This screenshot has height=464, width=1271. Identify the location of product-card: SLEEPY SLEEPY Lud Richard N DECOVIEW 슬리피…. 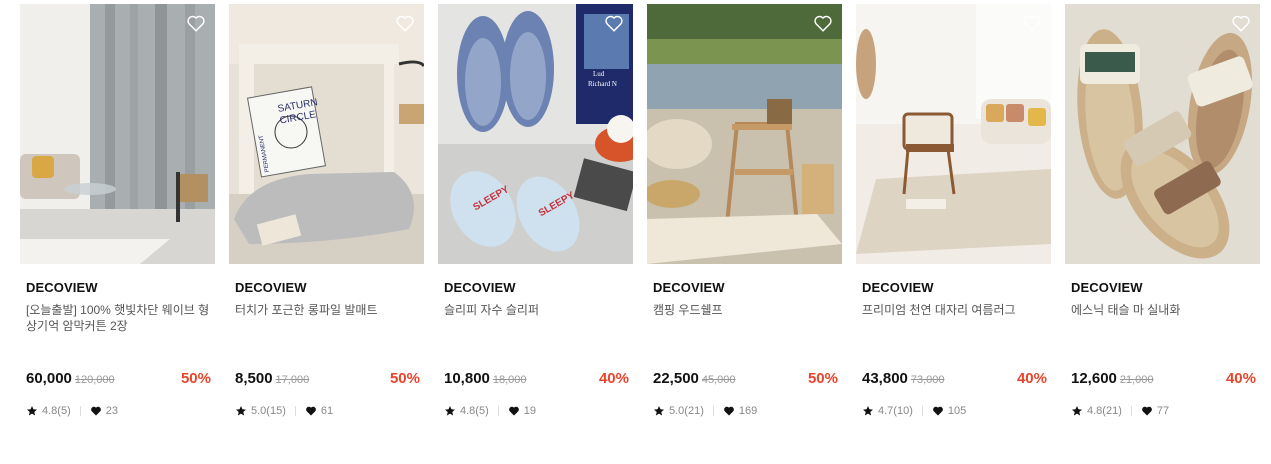
(535, 211).